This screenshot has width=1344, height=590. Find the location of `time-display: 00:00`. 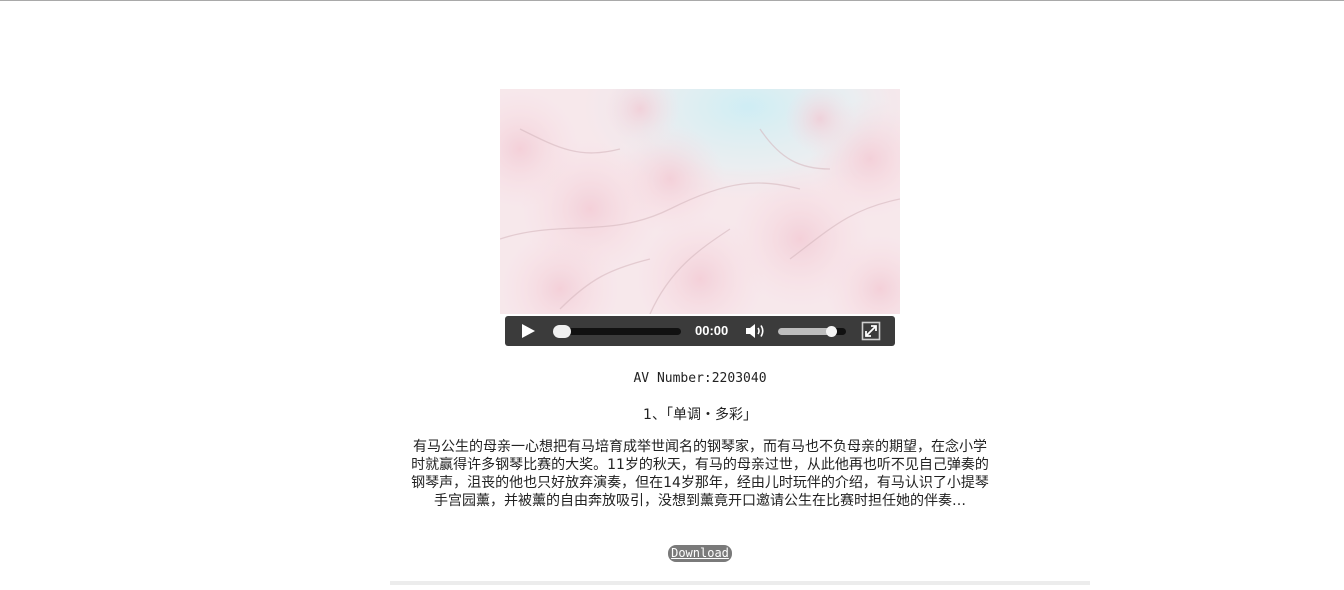

time-display: 00:00 is located at coordinates (712, 330).